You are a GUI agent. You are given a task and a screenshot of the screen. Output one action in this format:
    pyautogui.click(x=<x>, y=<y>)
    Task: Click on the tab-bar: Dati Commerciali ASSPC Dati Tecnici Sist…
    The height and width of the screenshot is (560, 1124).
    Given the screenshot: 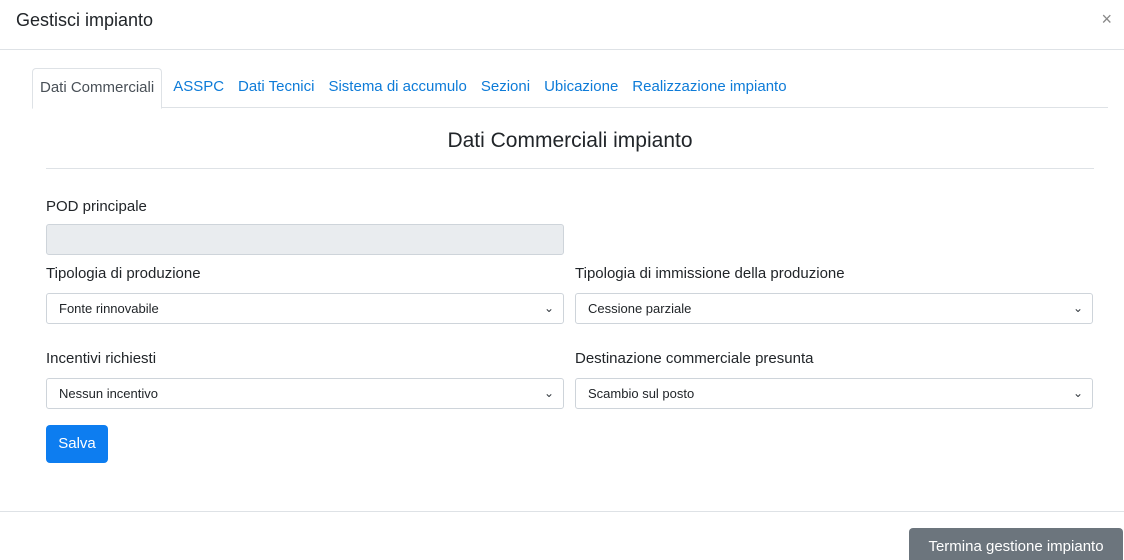 What is the action you would take?
    pyautogui.click(x=570, y=88)
    